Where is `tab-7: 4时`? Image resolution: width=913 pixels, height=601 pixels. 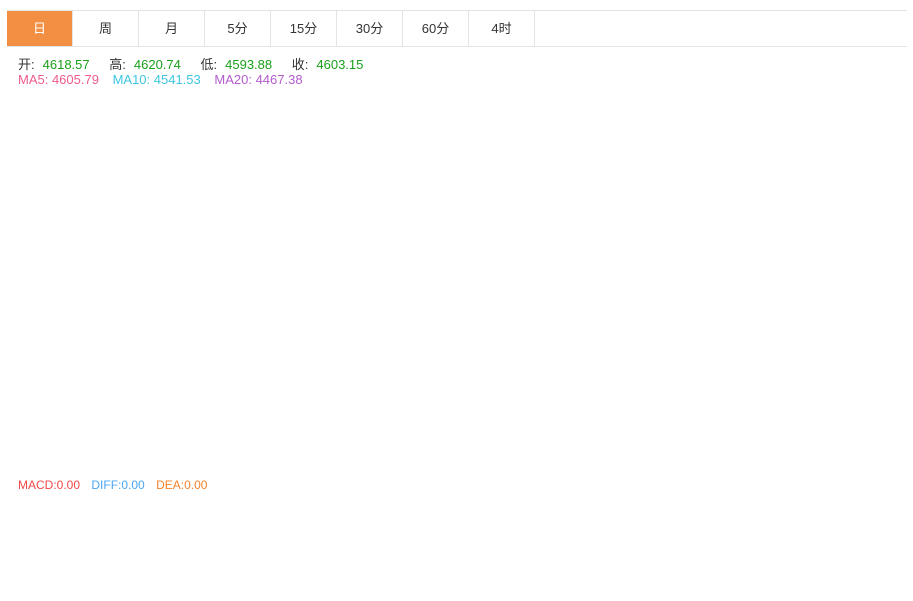
tab-7: 4时 is located at coordinates (502, 28).